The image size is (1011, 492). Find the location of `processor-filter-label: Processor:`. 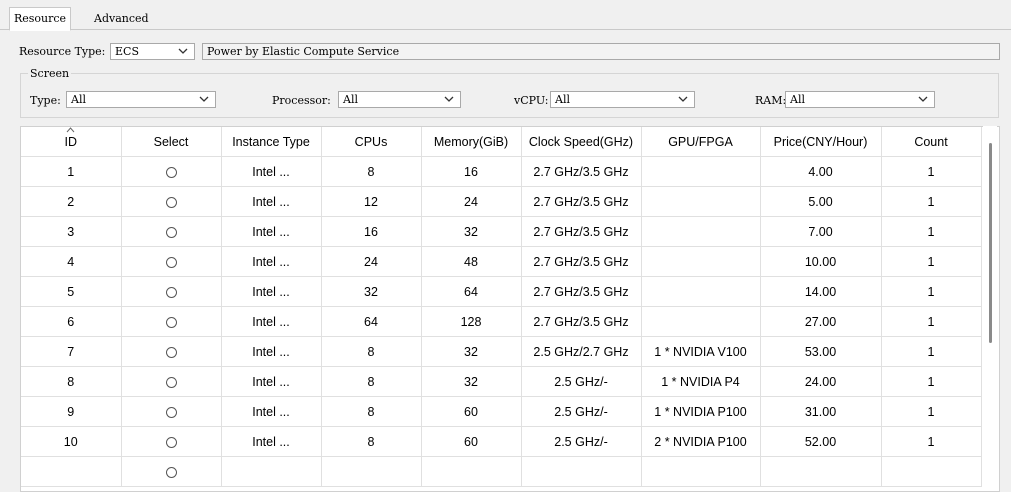

processor-filter-label: Processor: is located at coordinates (301, 100).